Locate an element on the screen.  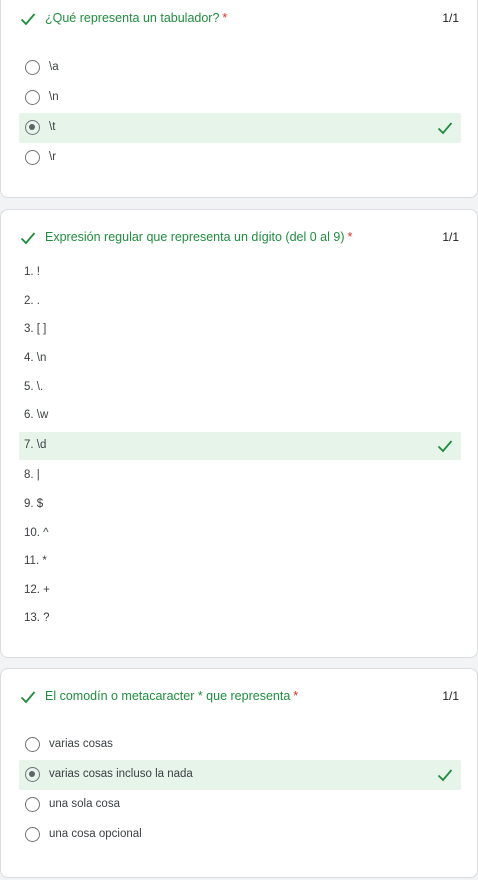
option-varias-cosas-incluso-la-nada: varias cosas incluso la nada is located at coordinates (240, 775).